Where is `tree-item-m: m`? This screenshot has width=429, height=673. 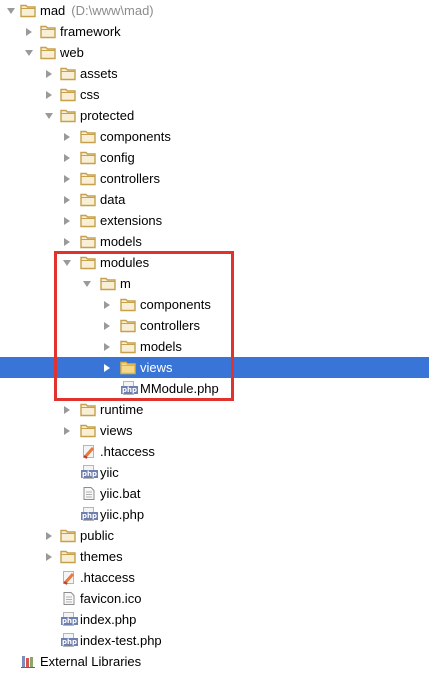
tree-item-m: m is located at coordinates (214, 283).